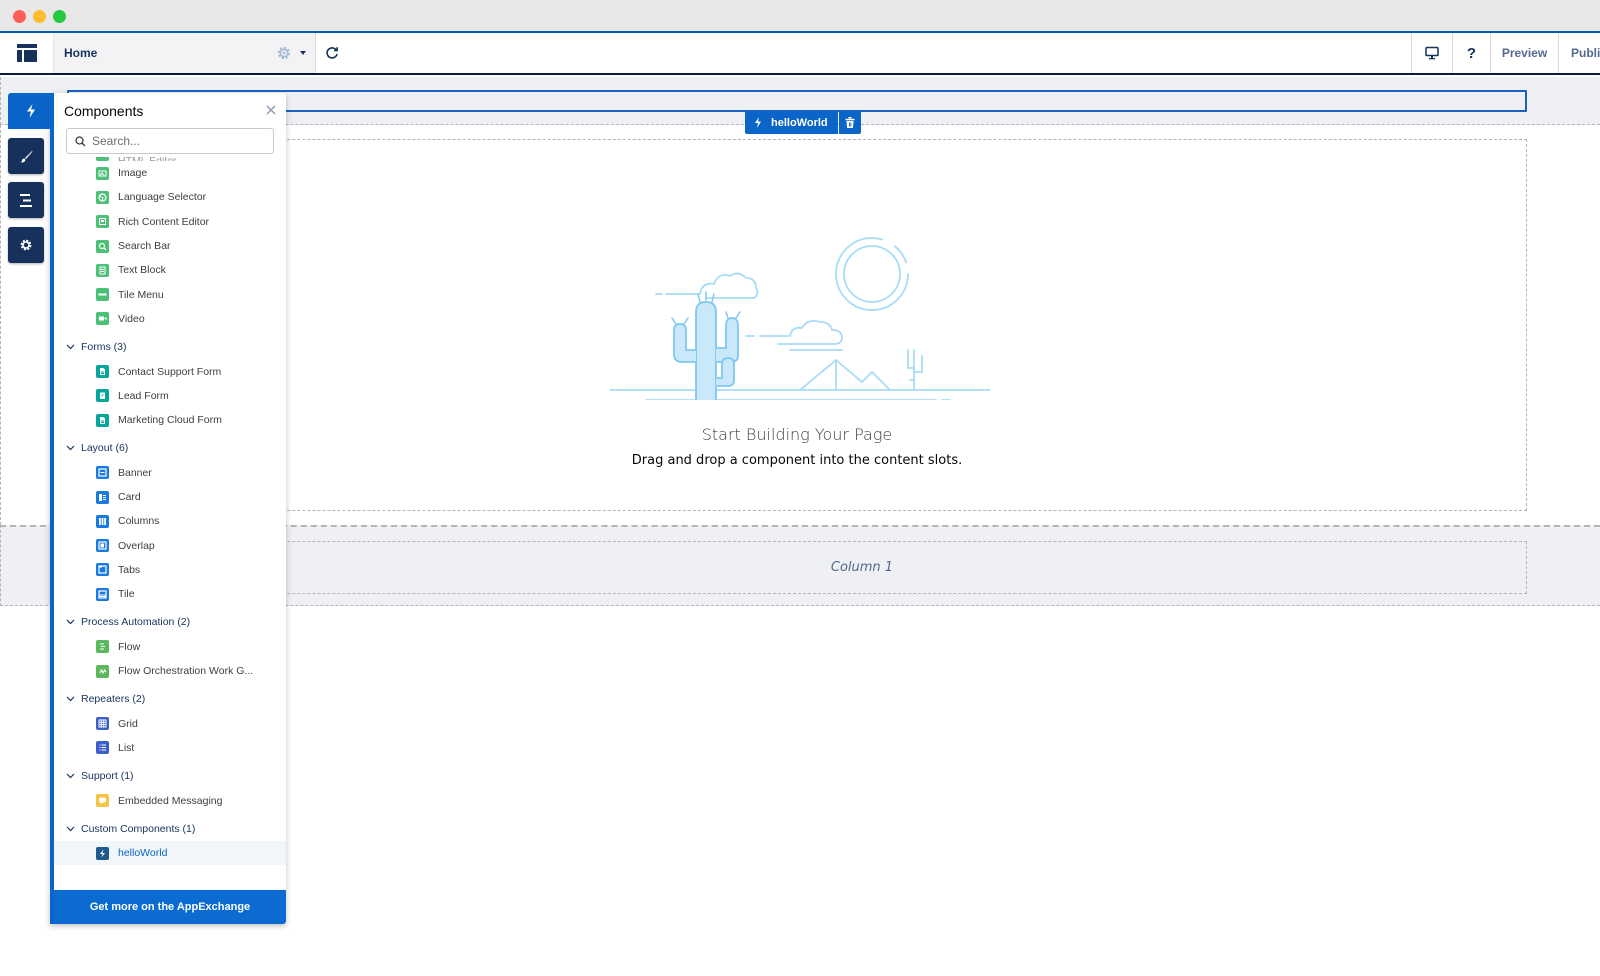  I want to click on category-label: Process Automation (2), so click(136, 622).